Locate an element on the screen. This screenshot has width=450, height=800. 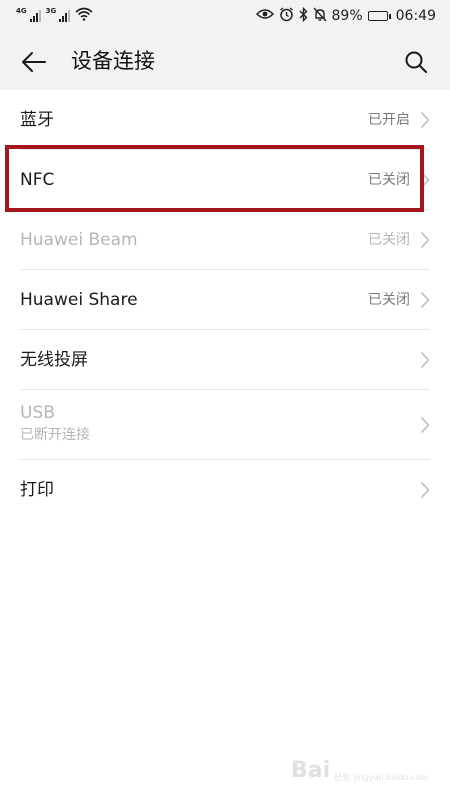
mute-icon is located at coordinates (320, 16).